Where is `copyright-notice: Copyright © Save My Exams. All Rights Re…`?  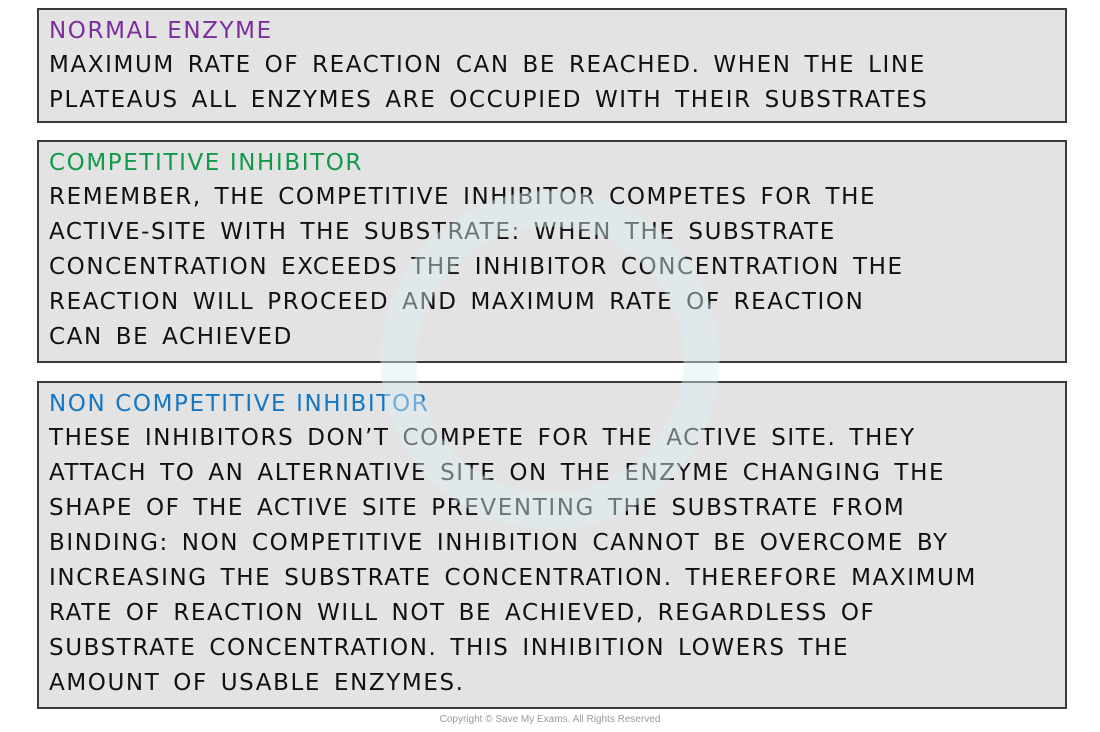
copyright-notice: Copyright © Save My Exams. All Rights Re… is located at coordinates (550, 719).